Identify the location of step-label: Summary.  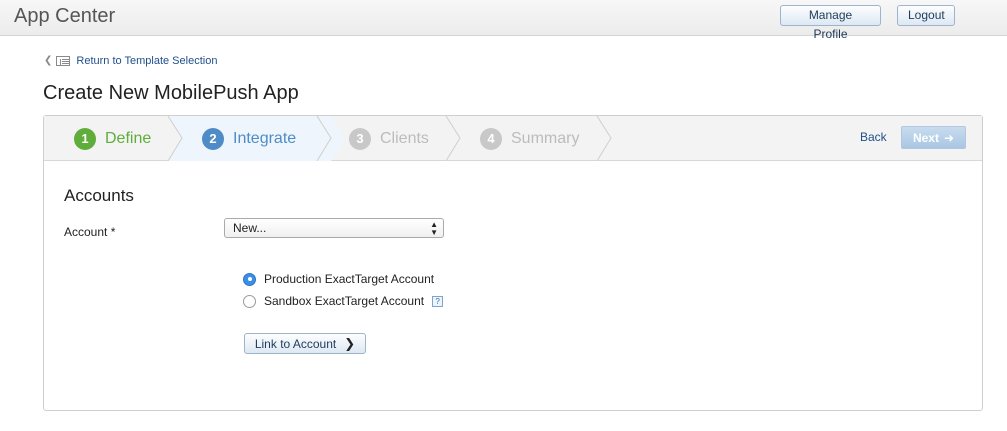
(545, 138).